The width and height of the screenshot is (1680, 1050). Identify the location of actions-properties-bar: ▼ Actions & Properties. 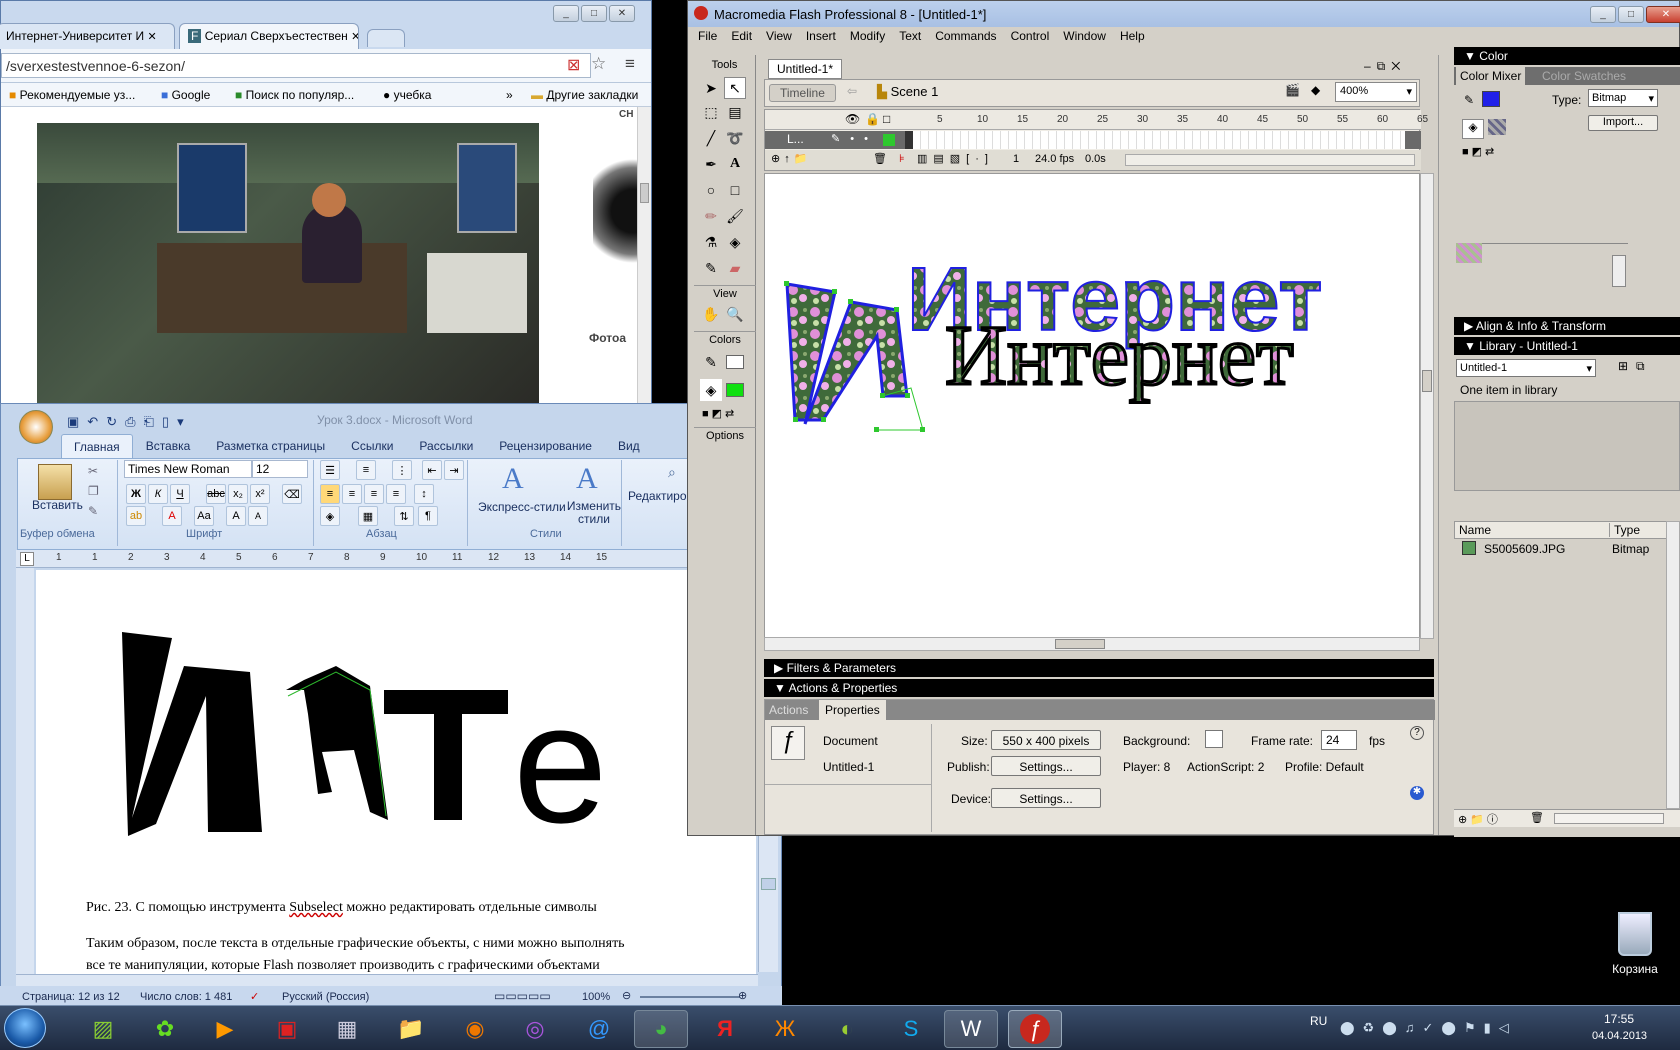
(1099, 688).